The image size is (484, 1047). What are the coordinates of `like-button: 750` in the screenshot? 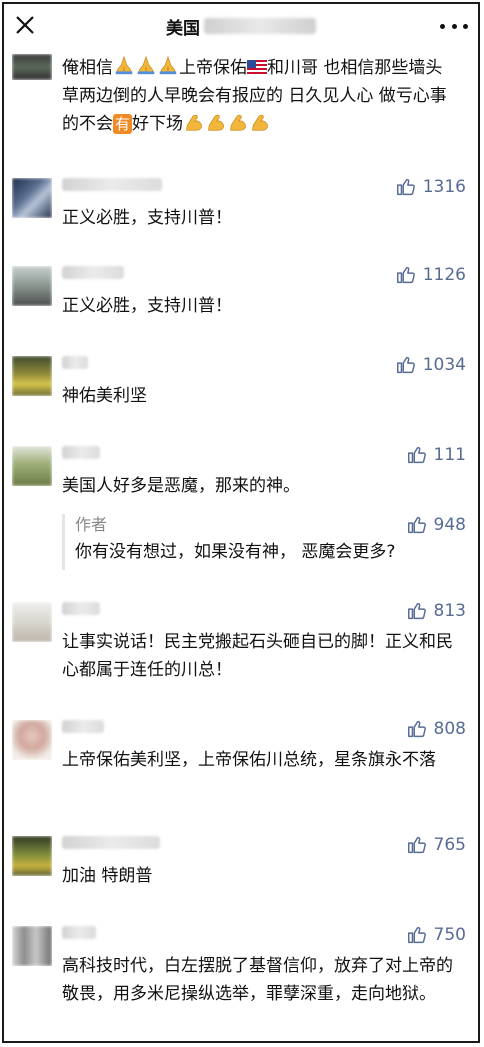 It's located at (436, 935).